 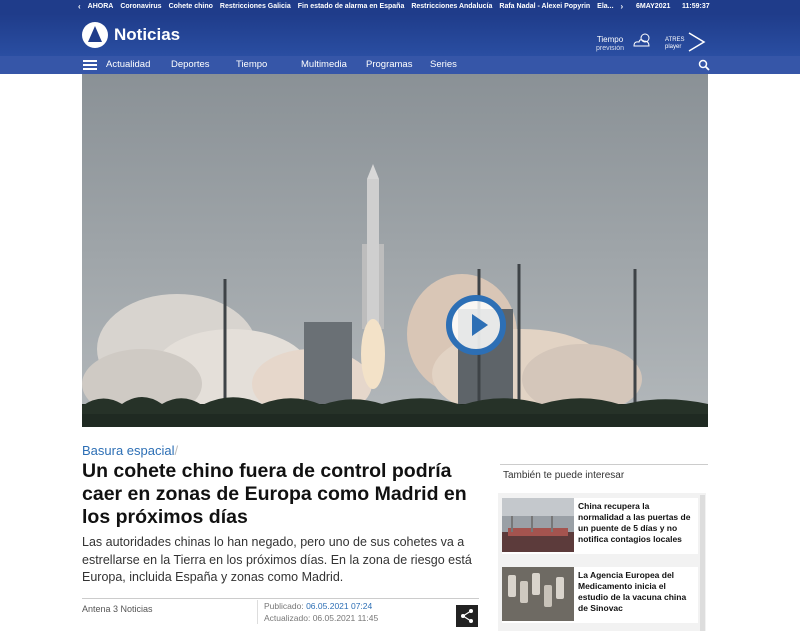 I want to click on weather-link: Tiempo previsión, so click(x=610, y=44).